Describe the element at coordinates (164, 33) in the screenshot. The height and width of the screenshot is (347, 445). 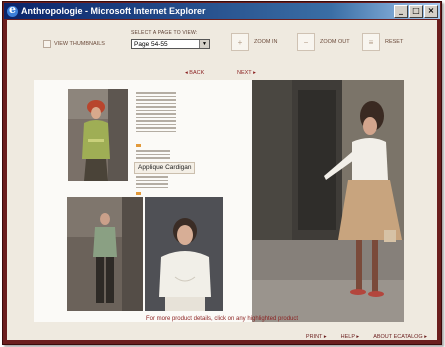
I see `page-select-label: SELECT A PAGE TO VIEW:` at that location.